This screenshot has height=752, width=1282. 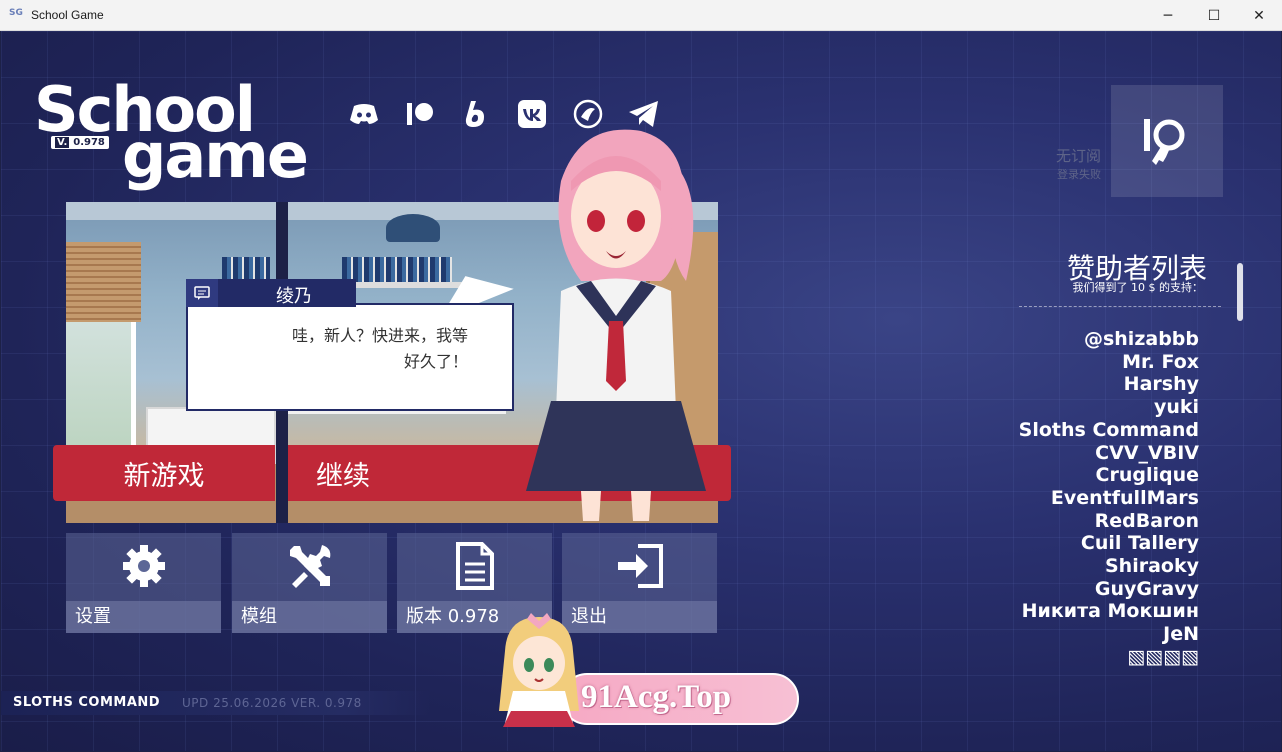 I want to click on lamp-image, so click(x=413, y=228).